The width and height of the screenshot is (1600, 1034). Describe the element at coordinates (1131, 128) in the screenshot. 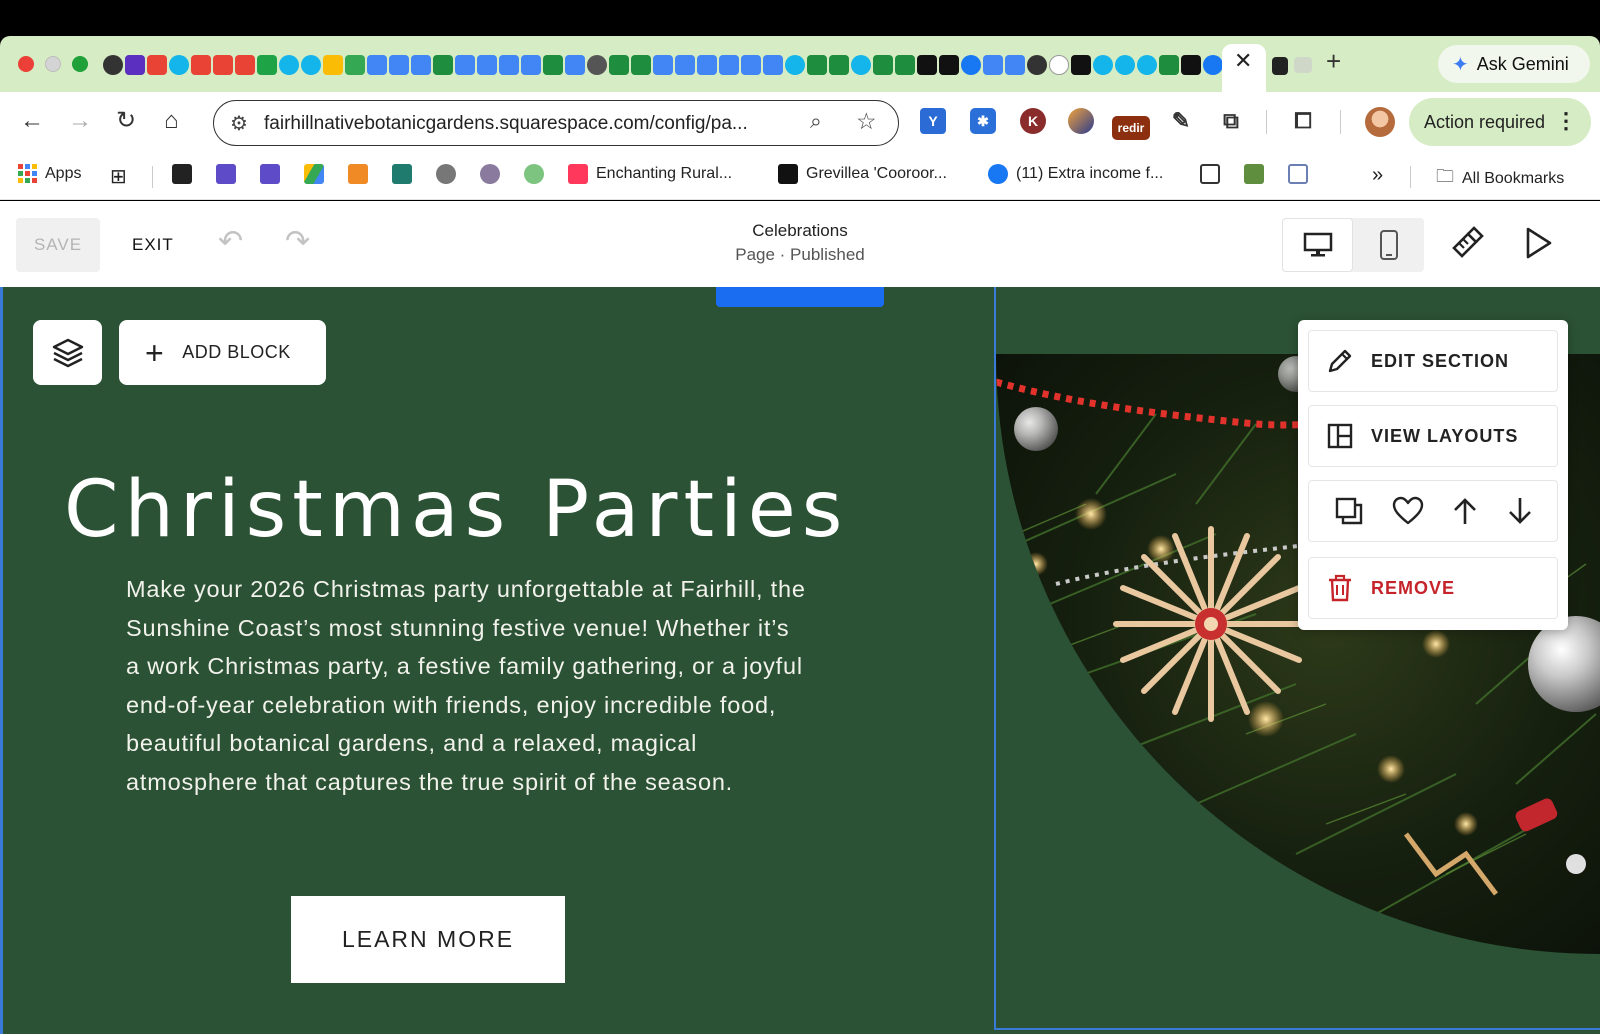

I see `redir-extension-icon: redir` at that location.